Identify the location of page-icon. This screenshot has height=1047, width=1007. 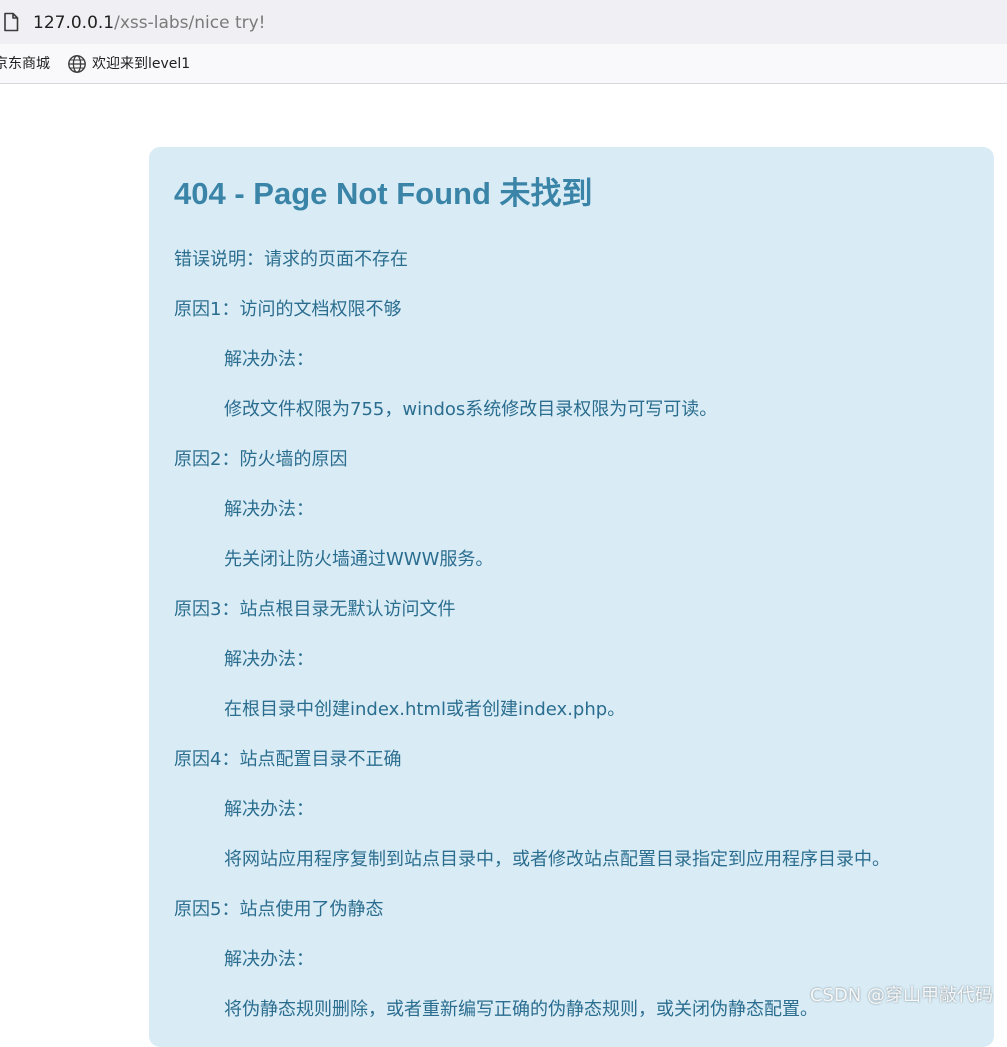
(11, 22).